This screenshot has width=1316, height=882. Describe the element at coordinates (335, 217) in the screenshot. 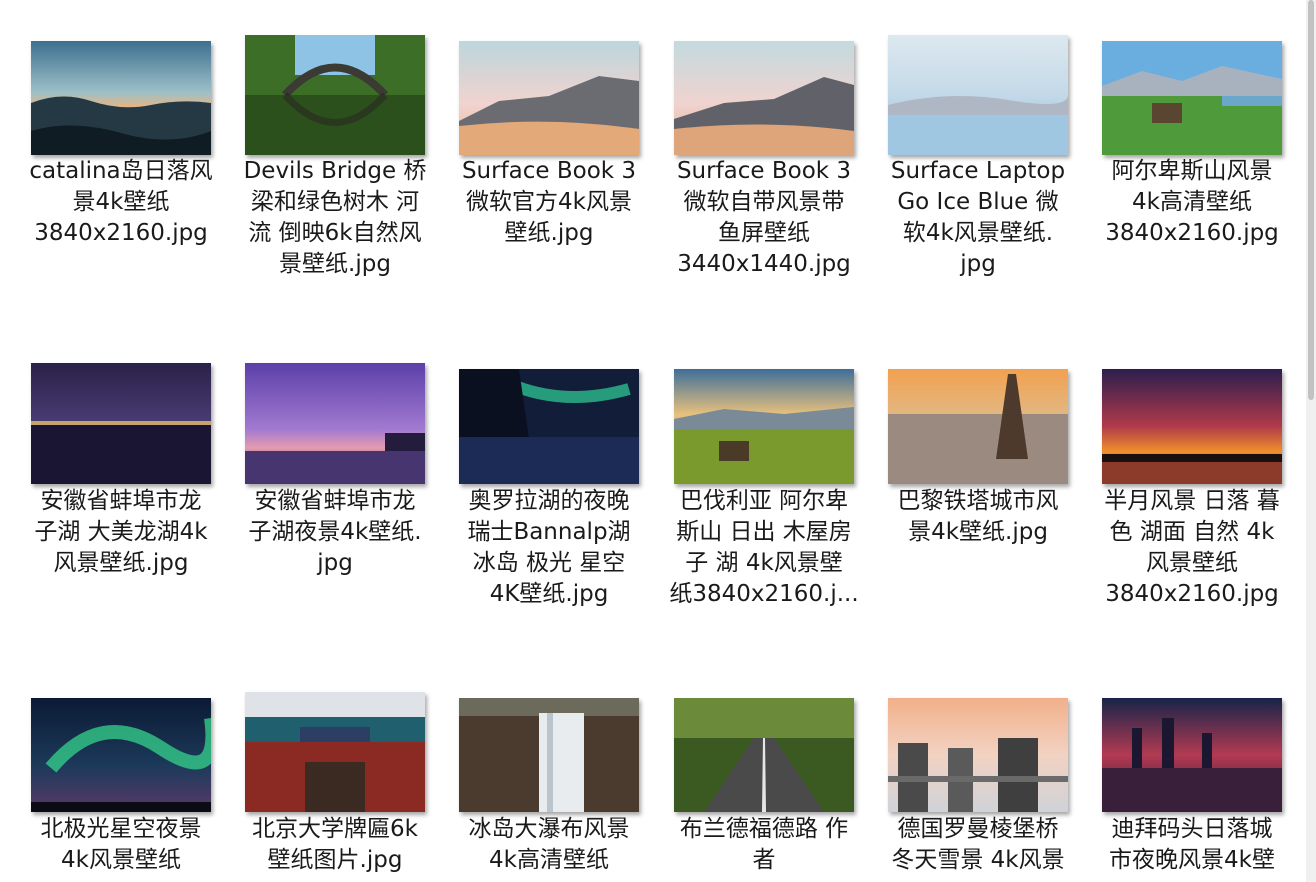

I see `file-name: Devils Bridge 桥梁和绿色树木 河流 倒映6k自然风 景壁纸.jpg` at that location.